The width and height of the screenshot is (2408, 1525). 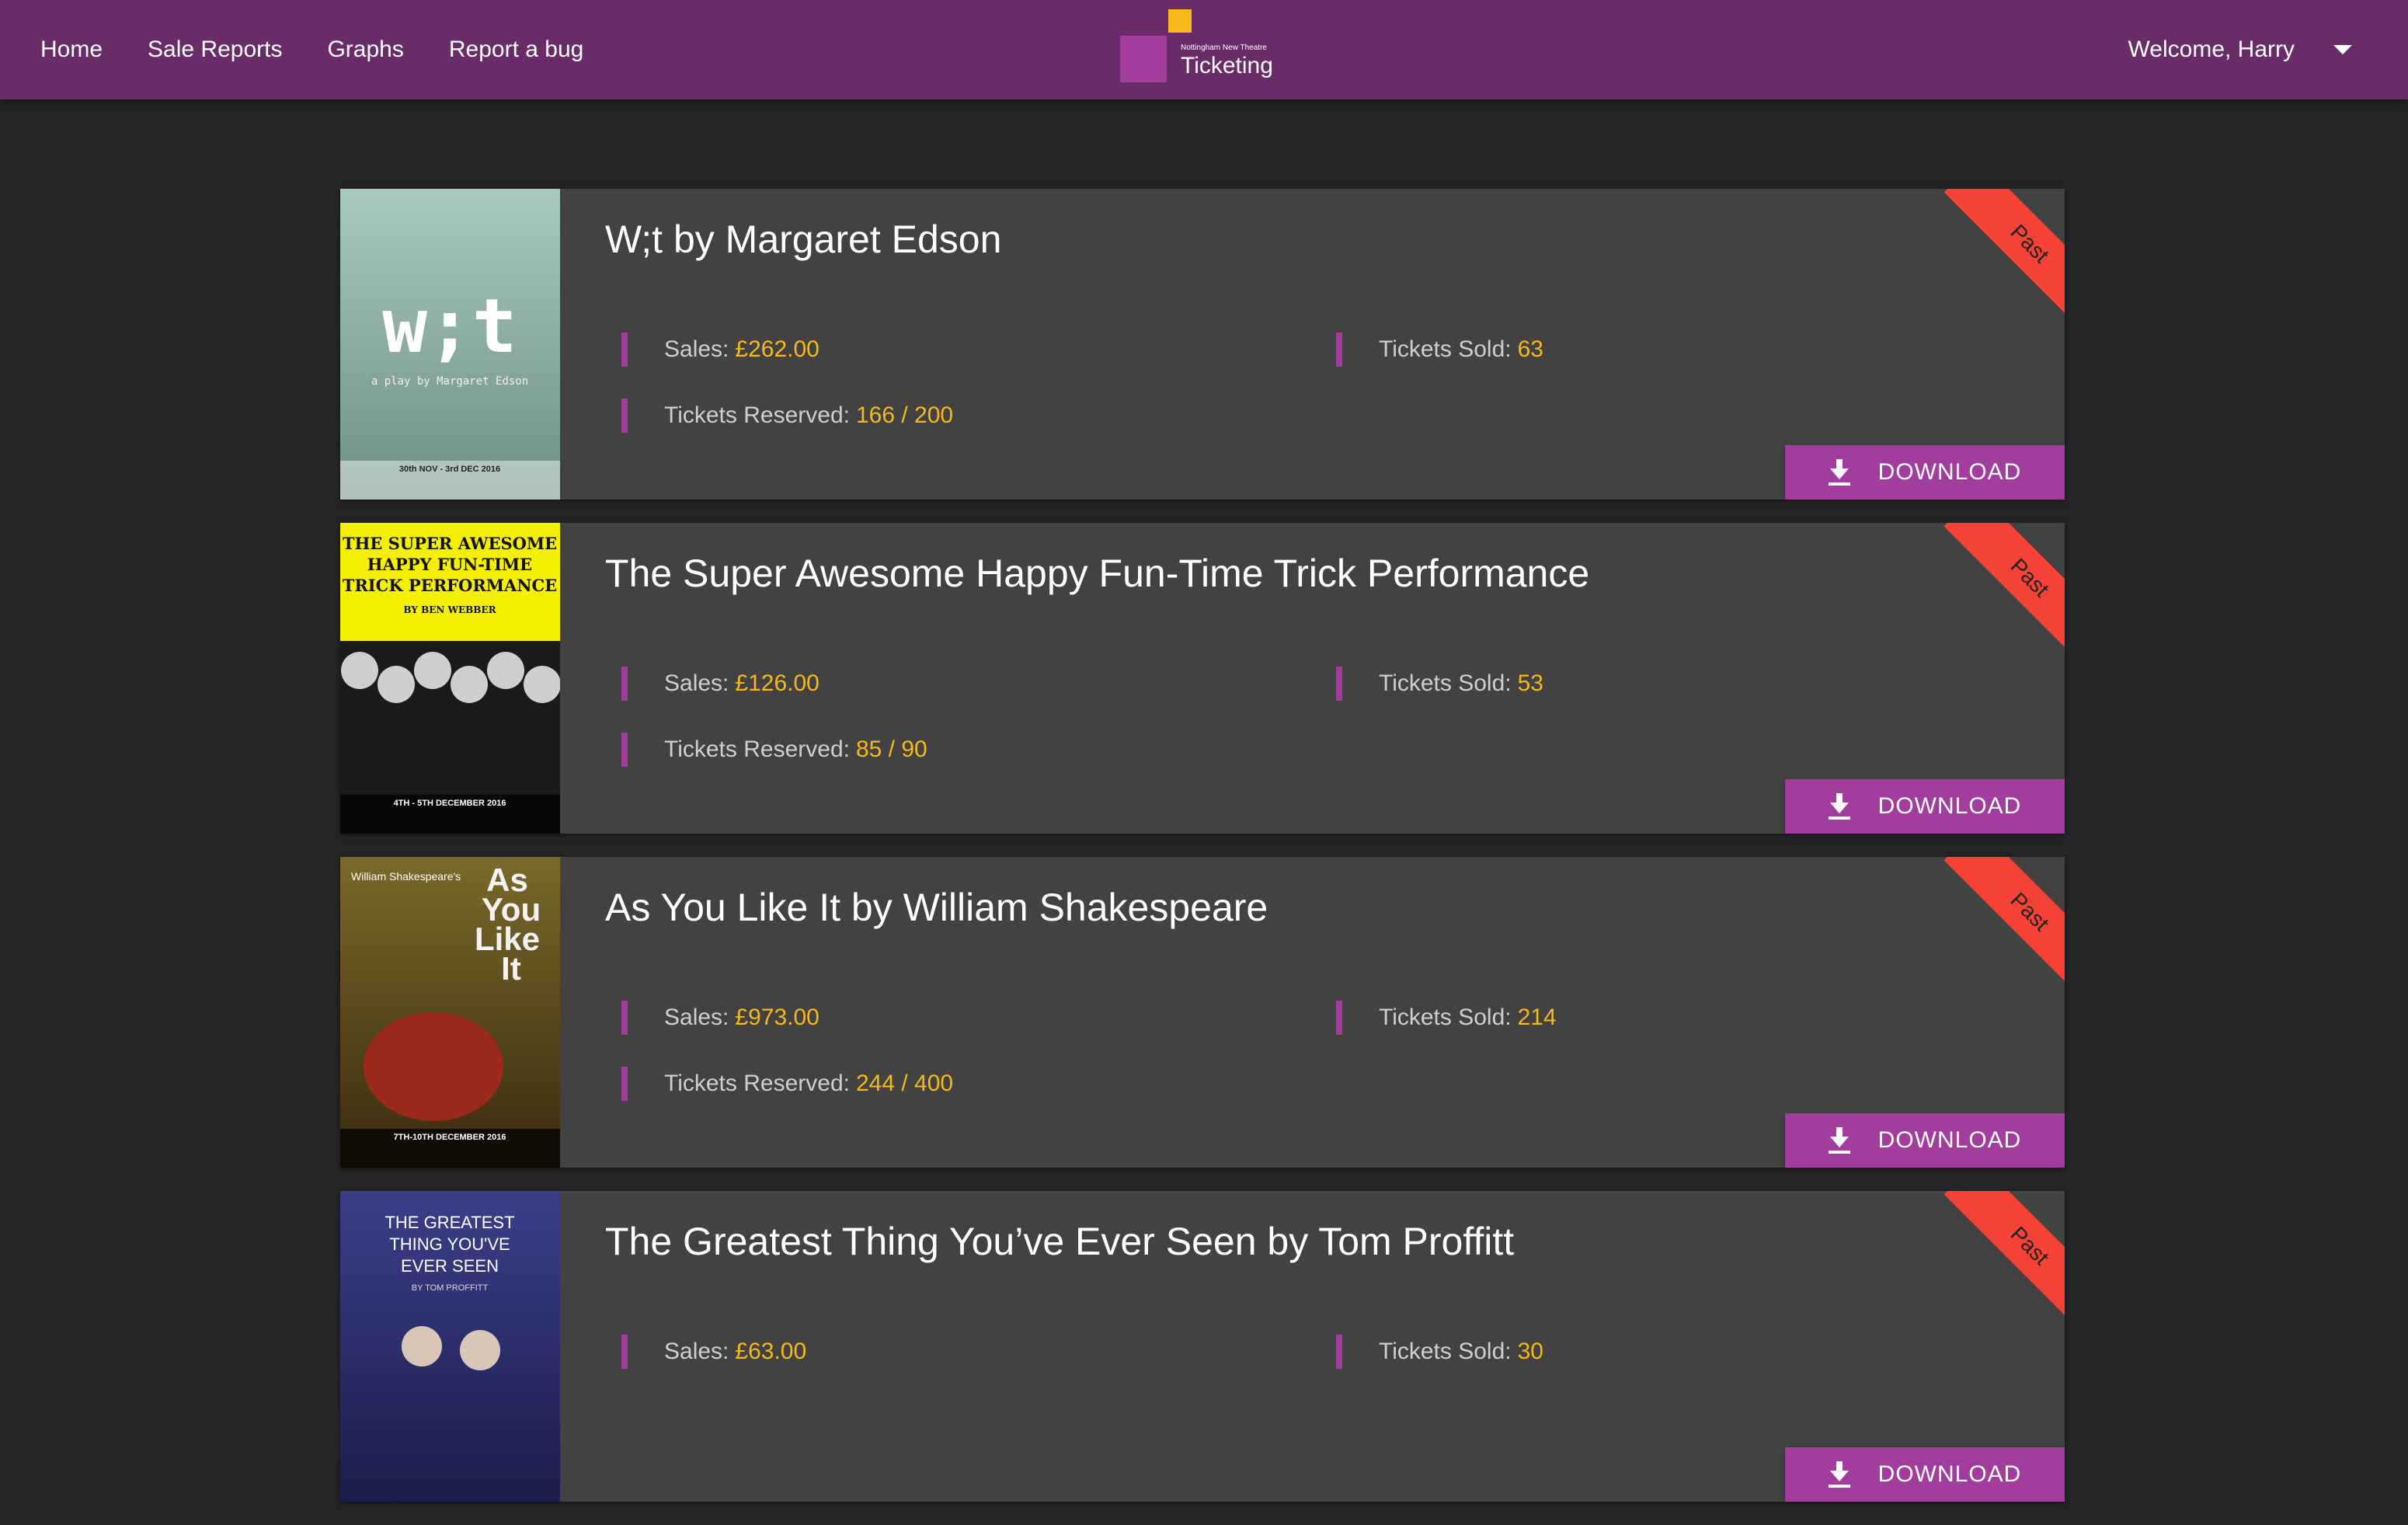 What do you see at coordinates (771, 1351) in the screenshot?
I see `sales-stat-value: £63.00` at bounding box center [771, 1351].